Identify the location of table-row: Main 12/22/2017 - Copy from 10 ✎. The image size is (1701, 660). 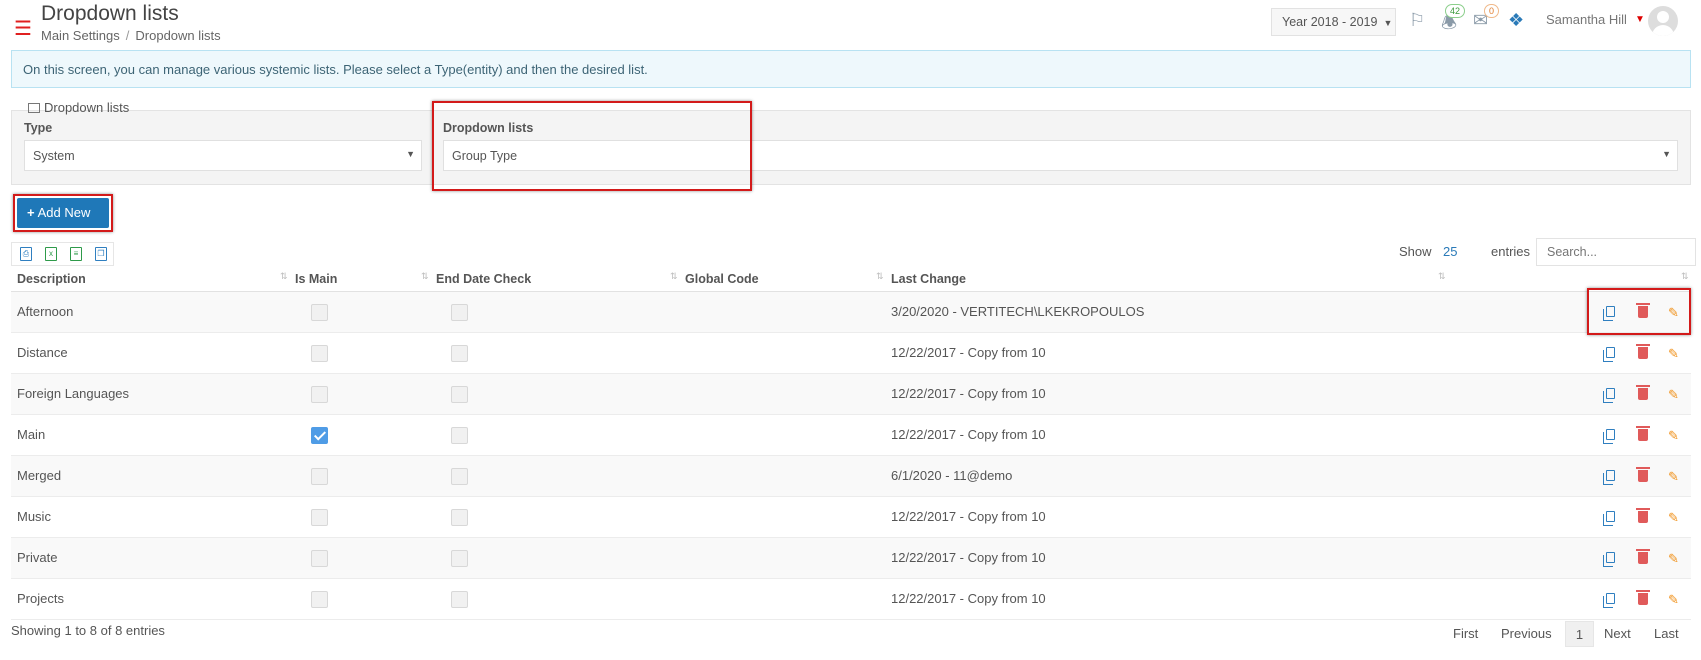
(851, 435).